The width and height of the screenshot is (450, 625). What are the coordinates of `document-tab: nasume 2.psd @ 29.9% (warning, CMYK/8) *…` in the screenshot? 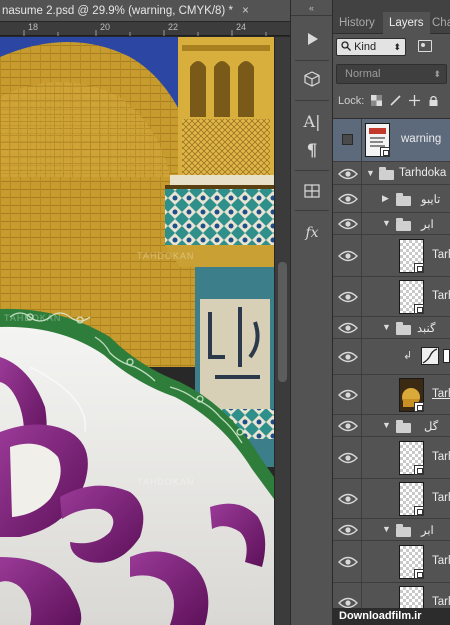 It's located at (145, 11).